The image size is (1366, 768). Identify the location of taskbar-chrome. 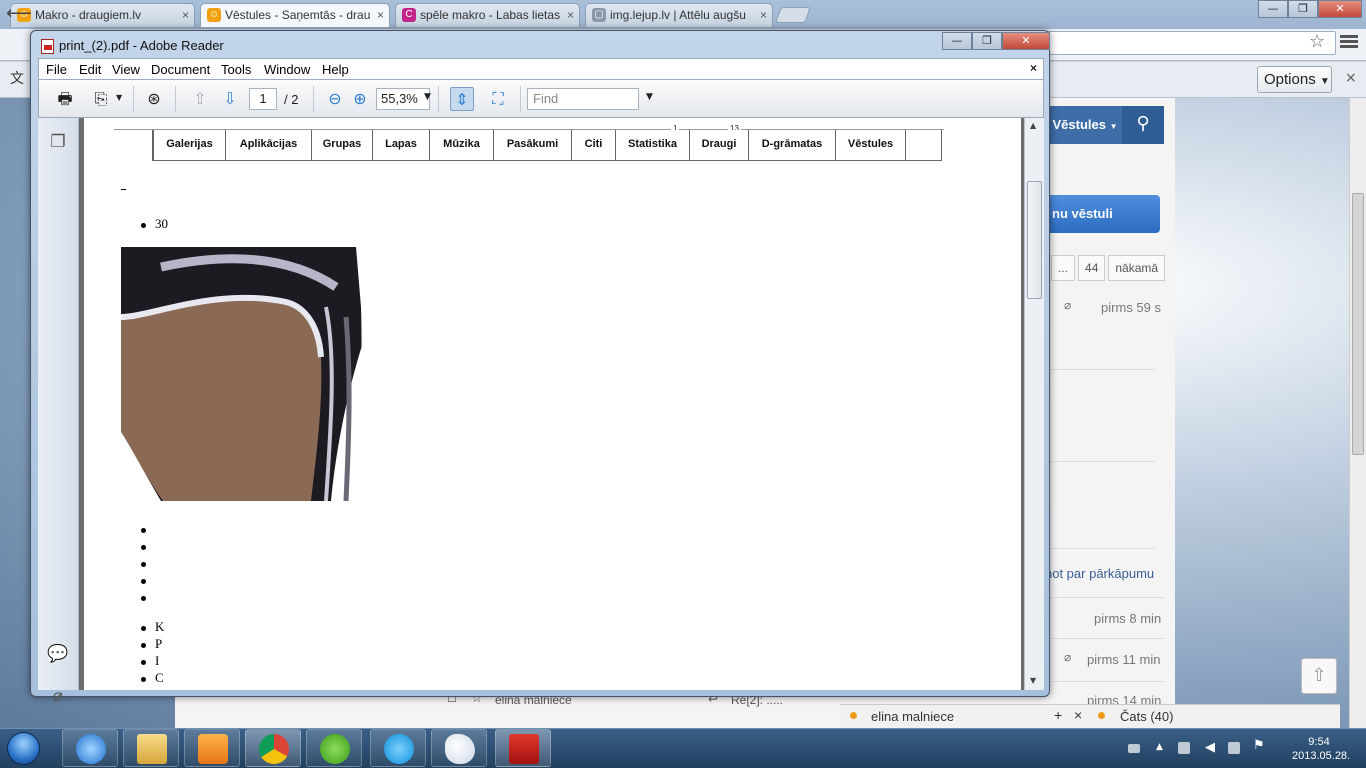
(273, 748).